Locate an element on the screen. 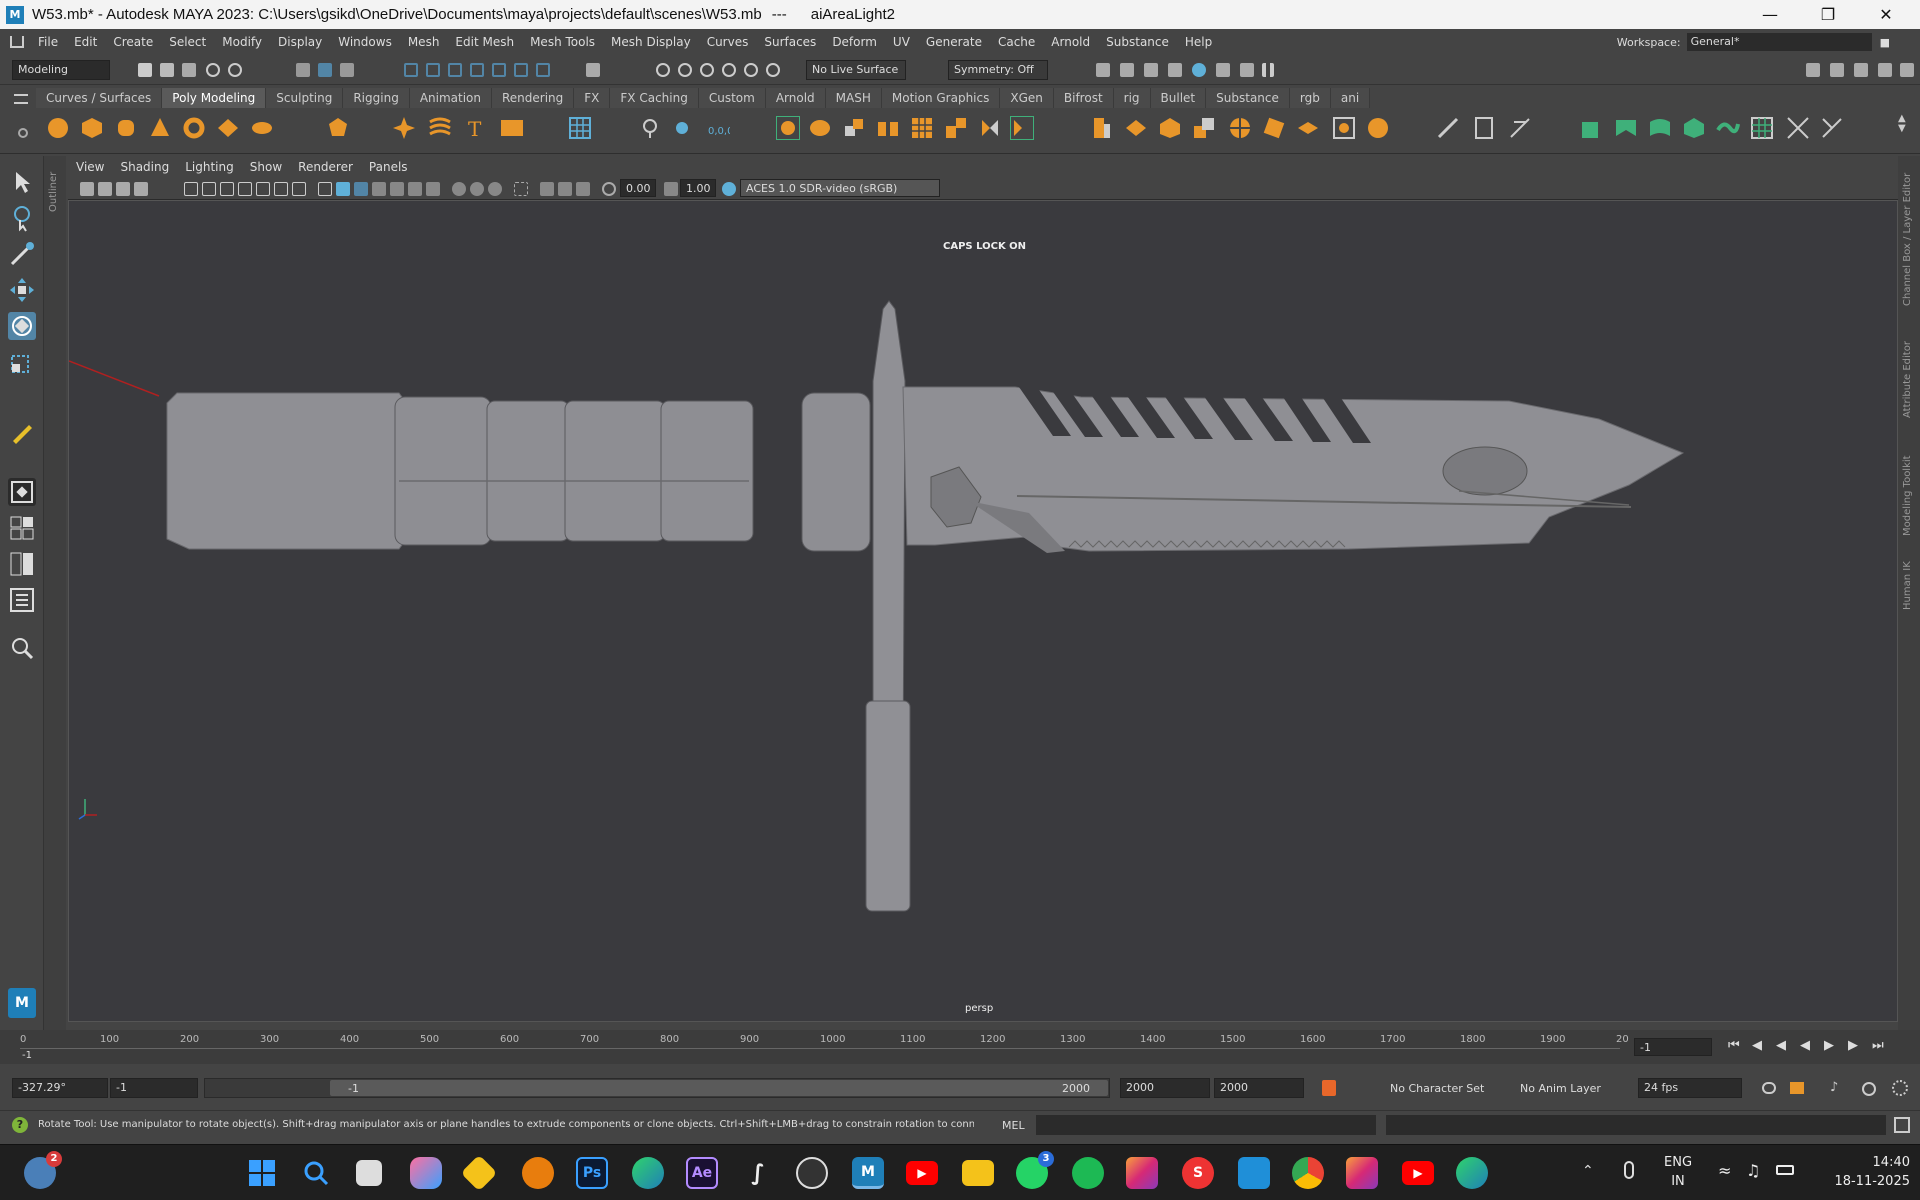  field-chart-icon is located at coordinates (263, 189).